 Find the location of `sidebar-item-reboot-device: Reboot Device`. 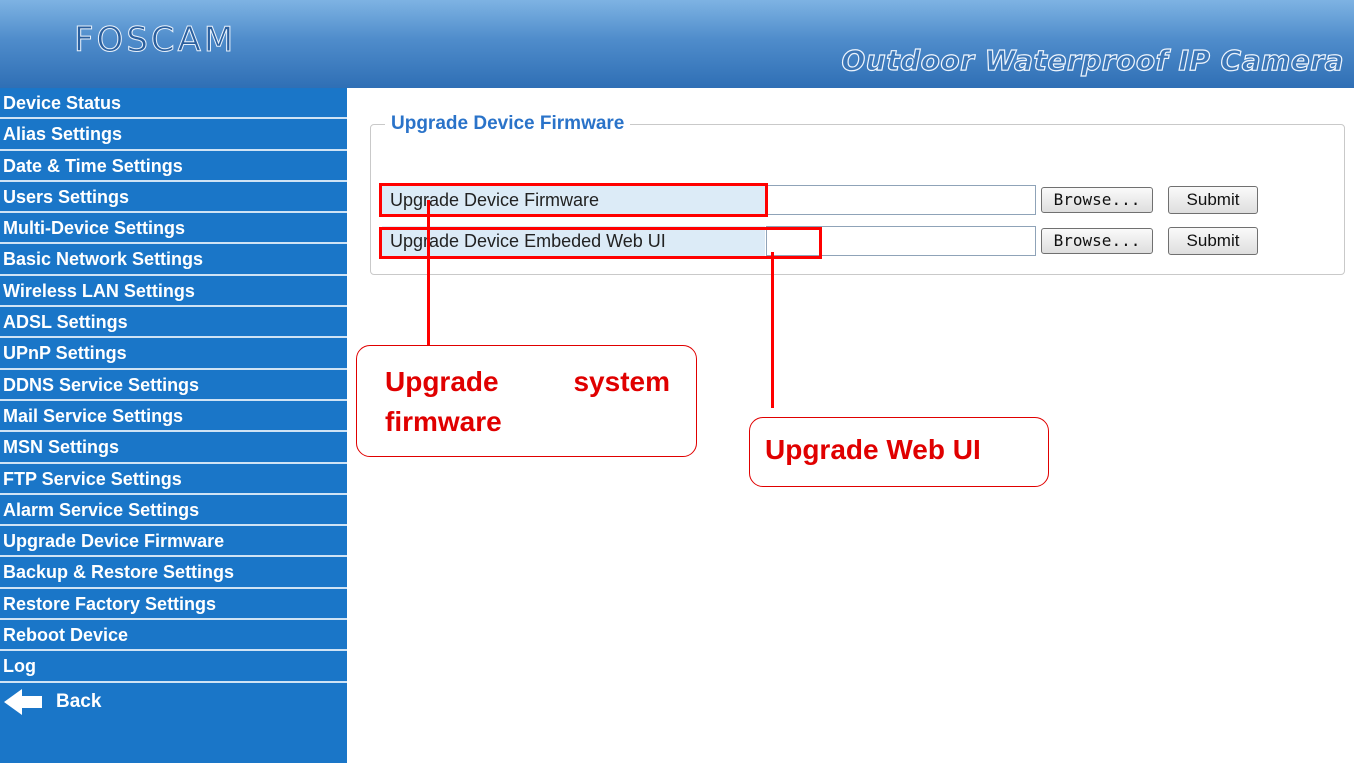

sidebar-item-reboot-device: Reboot Device is located at coordinates (173, 636).